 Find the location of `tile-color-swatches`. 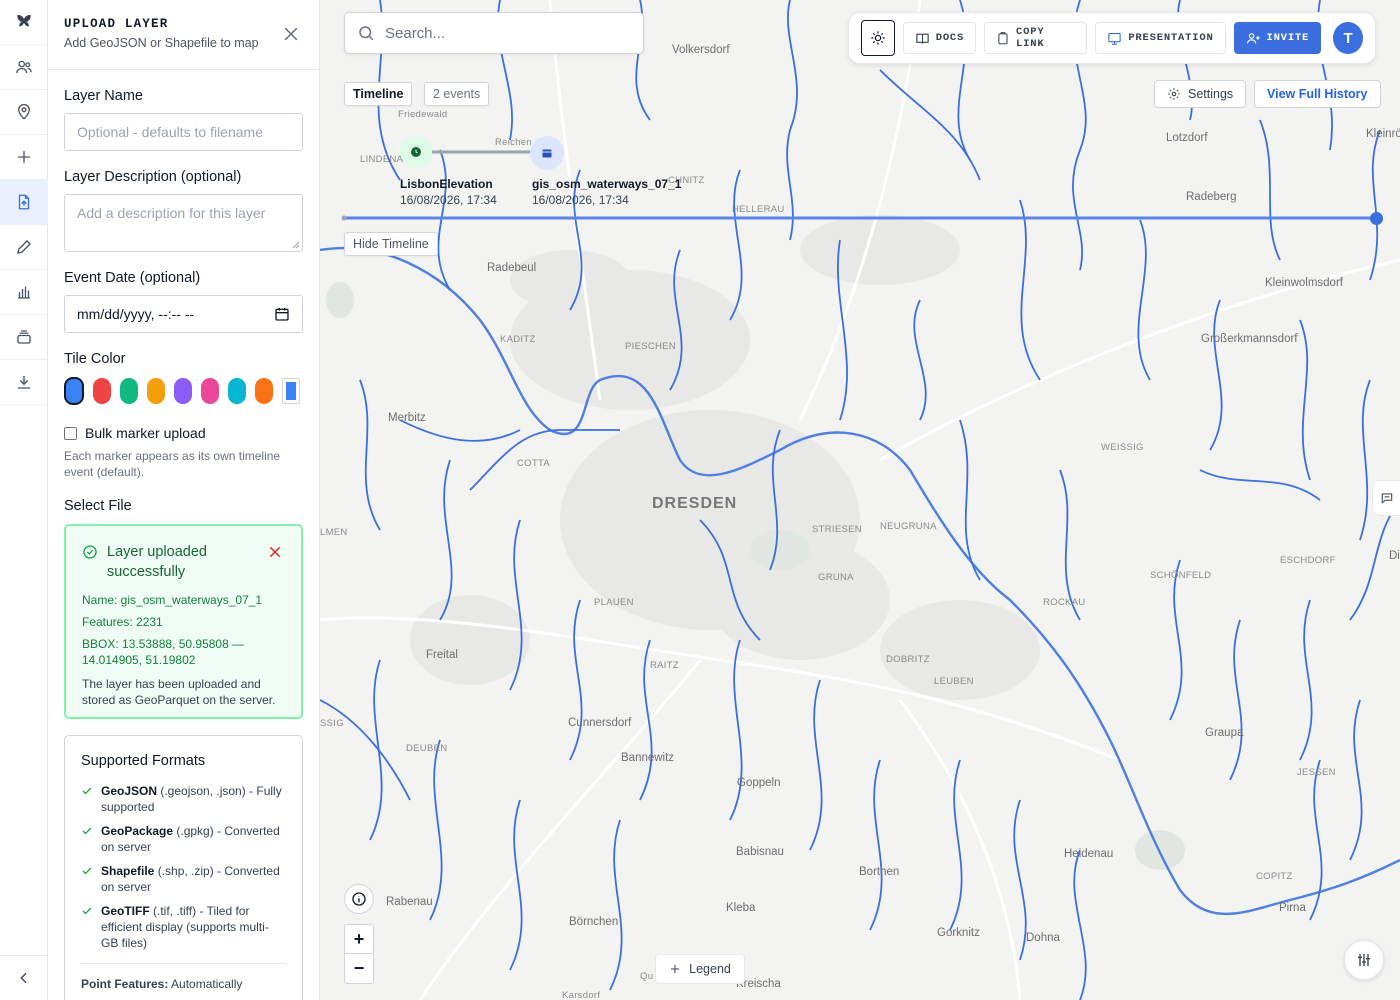

tile-color-swatches is located at coordinates (183, 391).